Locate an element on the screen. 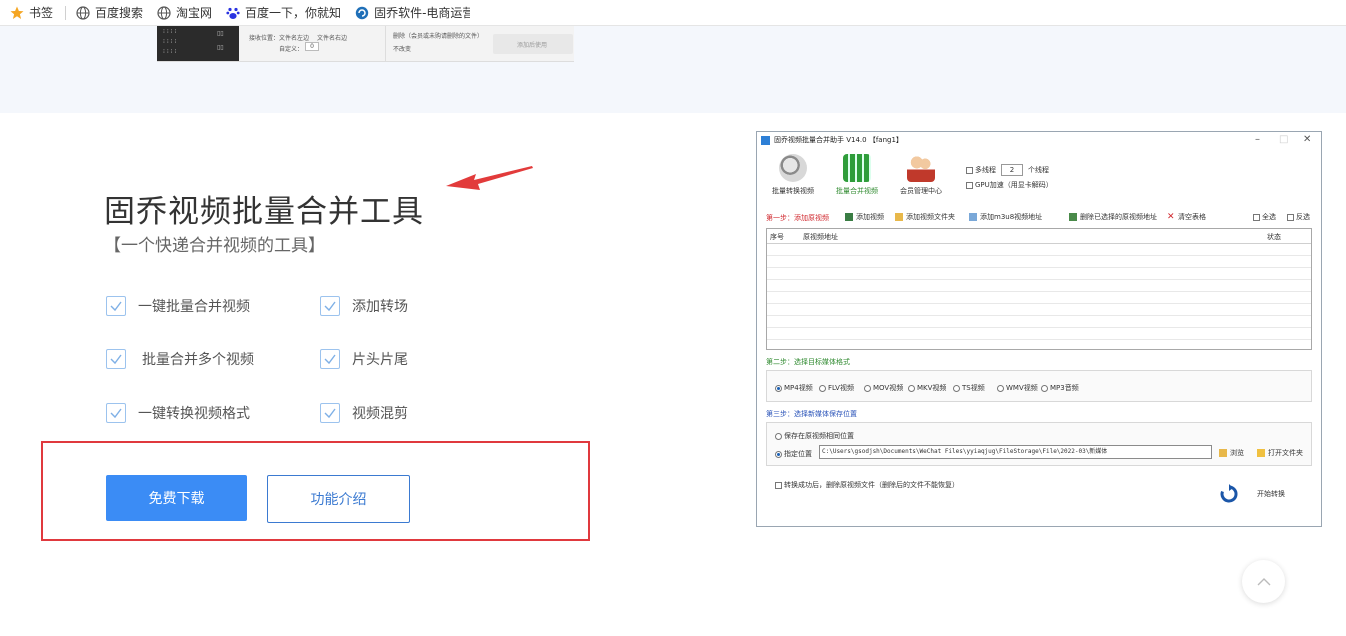 This screenshot has height=636, width=1346. step2-label: 第二步：选择目标媒体格式 is located at coordinates (808, 362).